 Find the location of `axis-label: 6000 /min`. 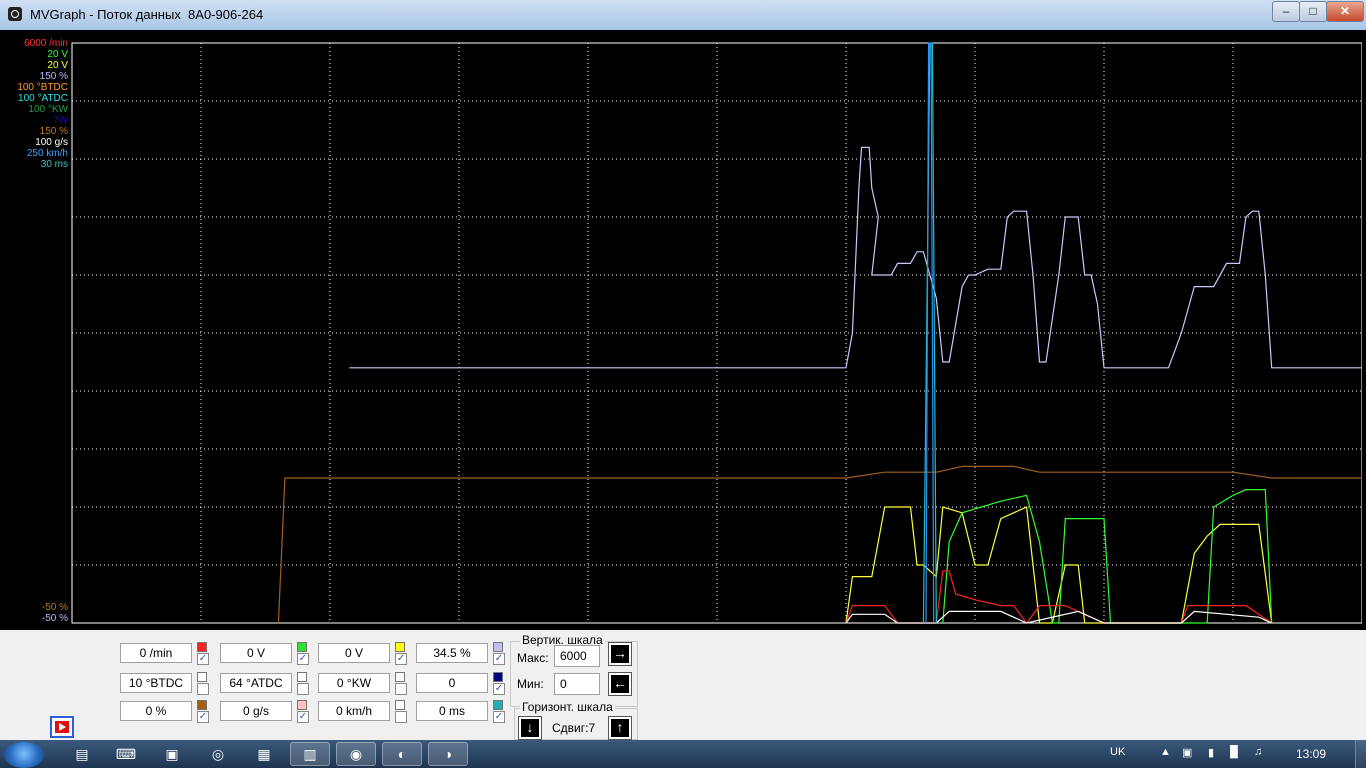

axis-label: 6000 /min is located at coordinates (46, 43).